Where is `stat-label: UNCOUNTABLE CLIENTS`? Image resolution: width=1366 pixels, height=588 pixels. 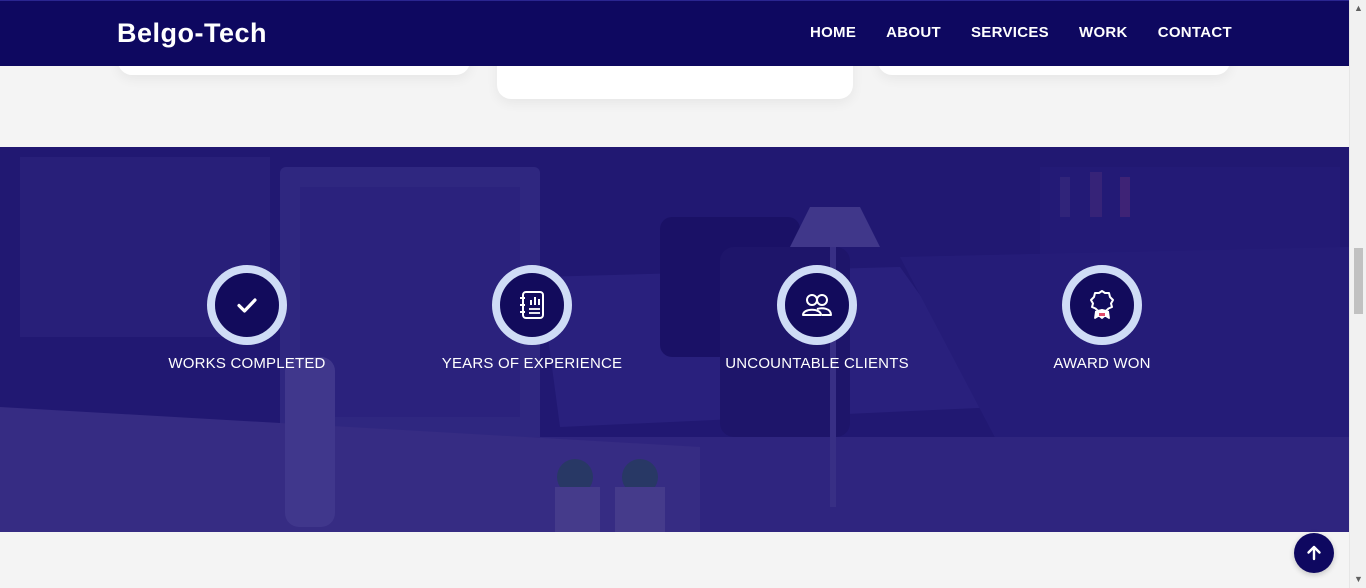
stat-label: UNCOUNTABLE CLIENTS is located at coordinates (817, 363).